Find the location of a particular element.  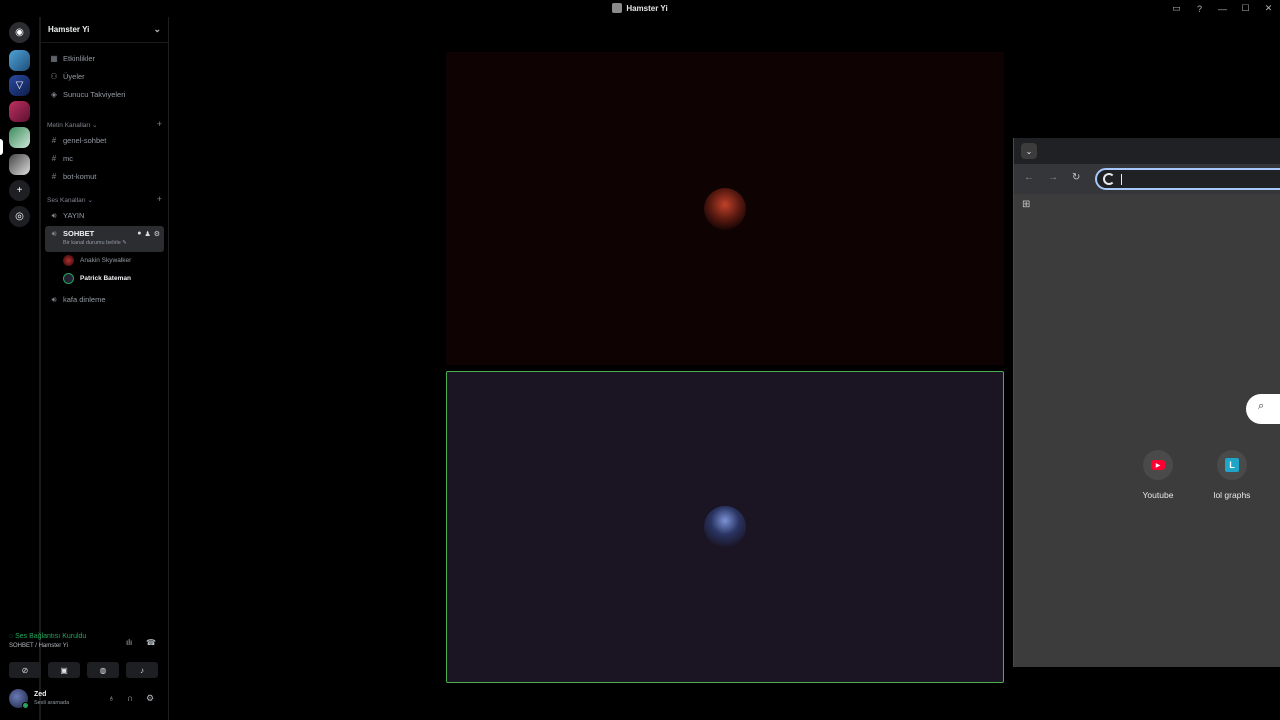

ntp-search-box: ⌕ is located at coordinates (1263, 409).